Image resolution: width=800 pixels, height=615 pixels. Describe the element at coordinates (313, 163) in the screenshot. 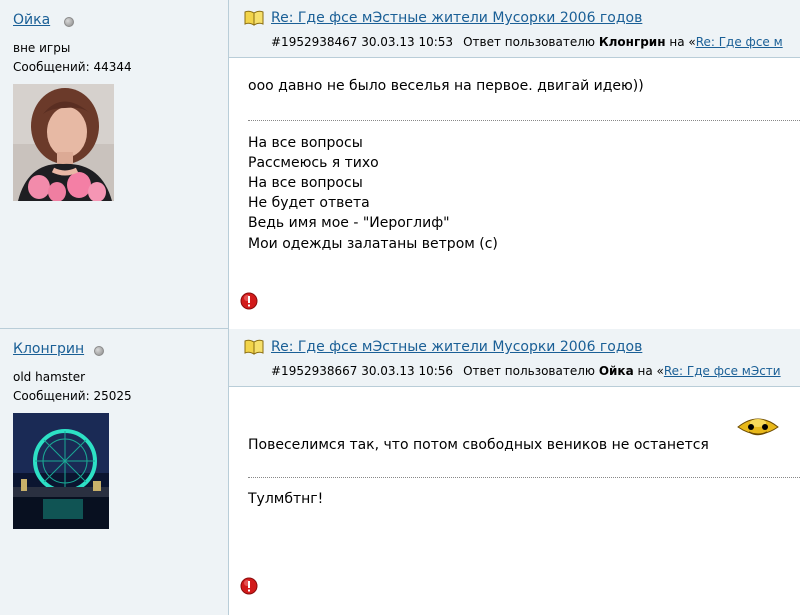

I see `signature-line: Рассмеюсь я тихо` at that location.